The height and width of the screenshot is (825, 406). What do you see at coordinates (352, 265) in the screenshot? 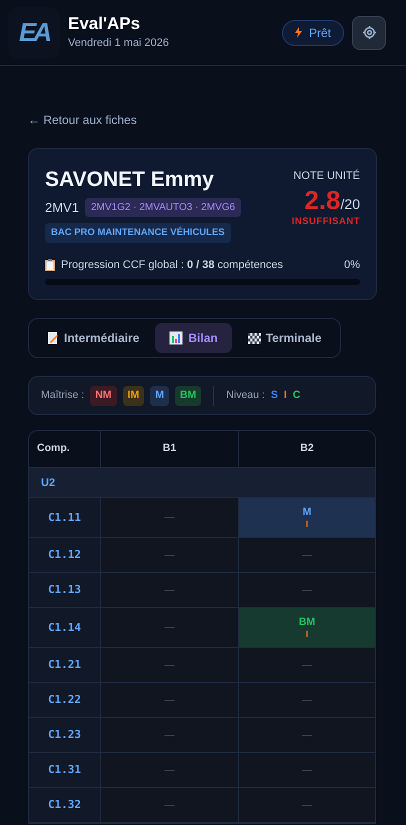
I see `progress-percent: 0%` at bounding box center [352, 265].